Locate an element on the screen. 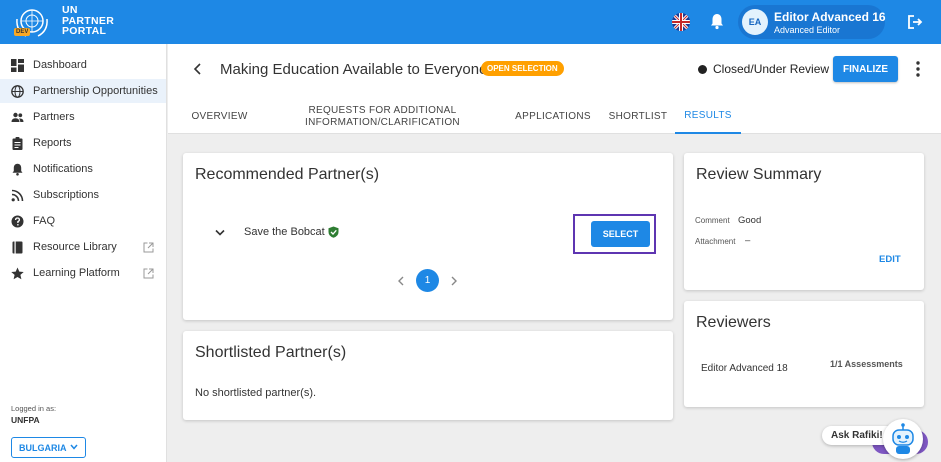 The height and width of the screenshot is (462, 941). sidebar-item-dashboard: Dashboard is located at coordinates (83, 65).